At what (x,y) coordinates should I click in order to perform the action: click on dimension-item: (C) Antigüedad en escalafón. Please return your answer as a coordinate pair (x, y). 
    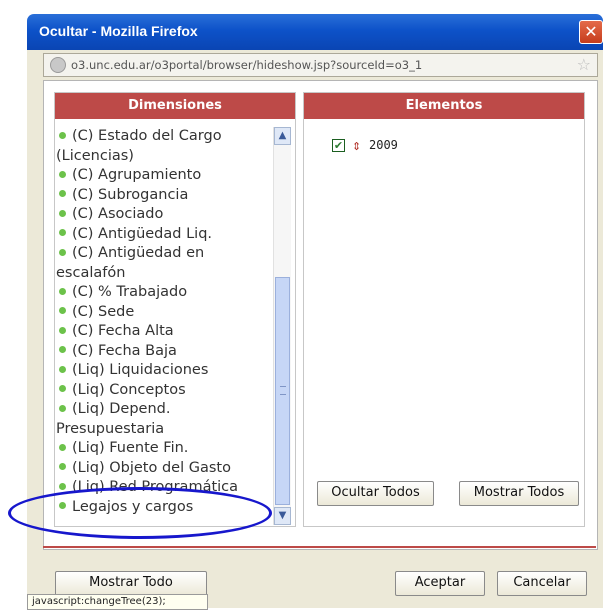
    Looking at the image, I should click on (162, 263).